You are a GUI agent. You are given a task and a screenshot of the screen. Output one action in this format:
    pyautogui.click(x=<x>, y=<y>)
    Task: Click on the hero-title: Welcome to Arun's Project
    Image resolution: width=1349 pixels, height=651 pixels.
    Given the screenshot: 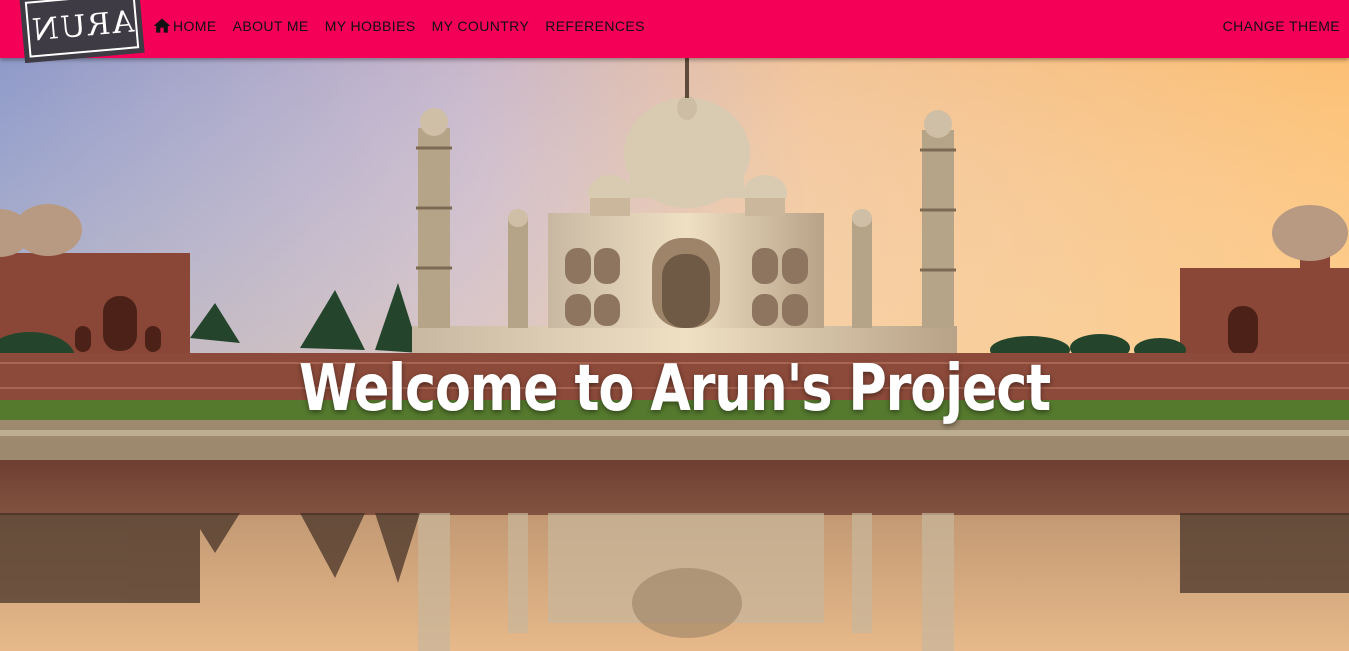 What is the action you would take?
    pyautogui.click(x=675, y=389)
    